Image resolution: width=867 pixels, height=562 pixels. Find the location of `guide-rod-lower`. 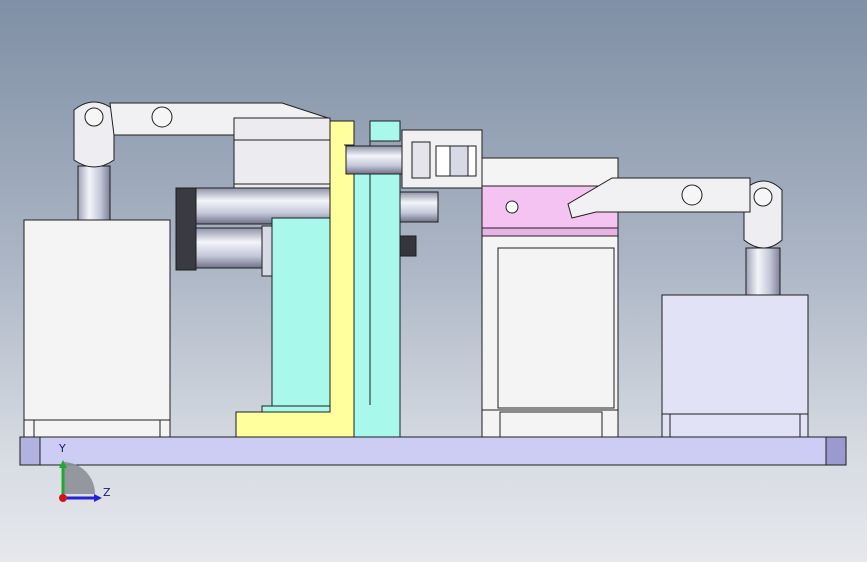

guide-rod-lower is located at coordinates (419, 224).